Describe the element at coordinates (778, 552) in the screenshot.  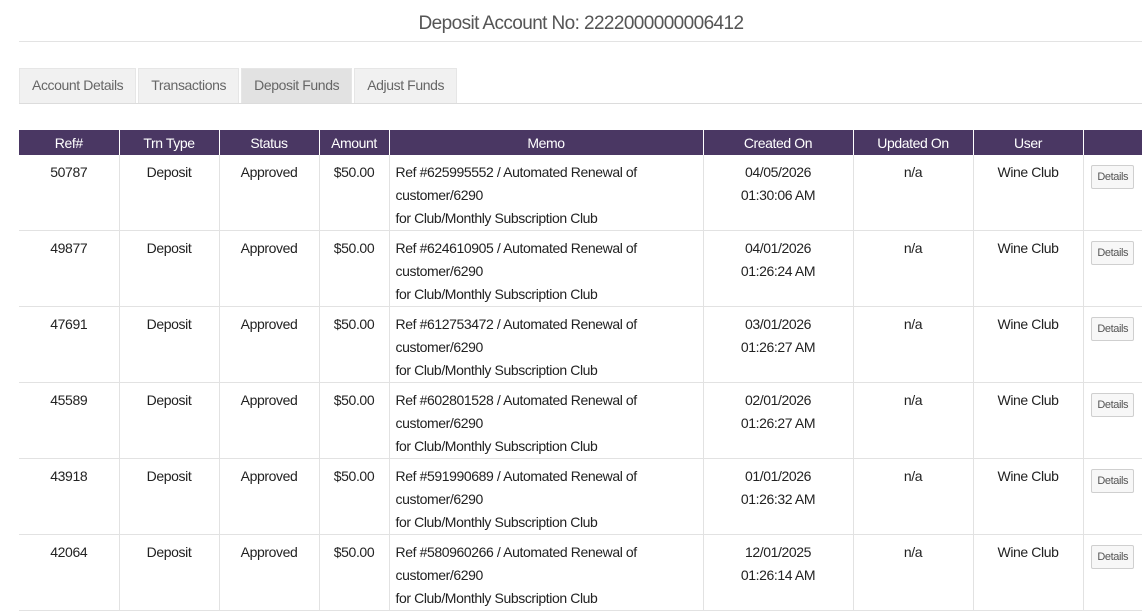
I see `created-date: 12/01/2025` at that location.